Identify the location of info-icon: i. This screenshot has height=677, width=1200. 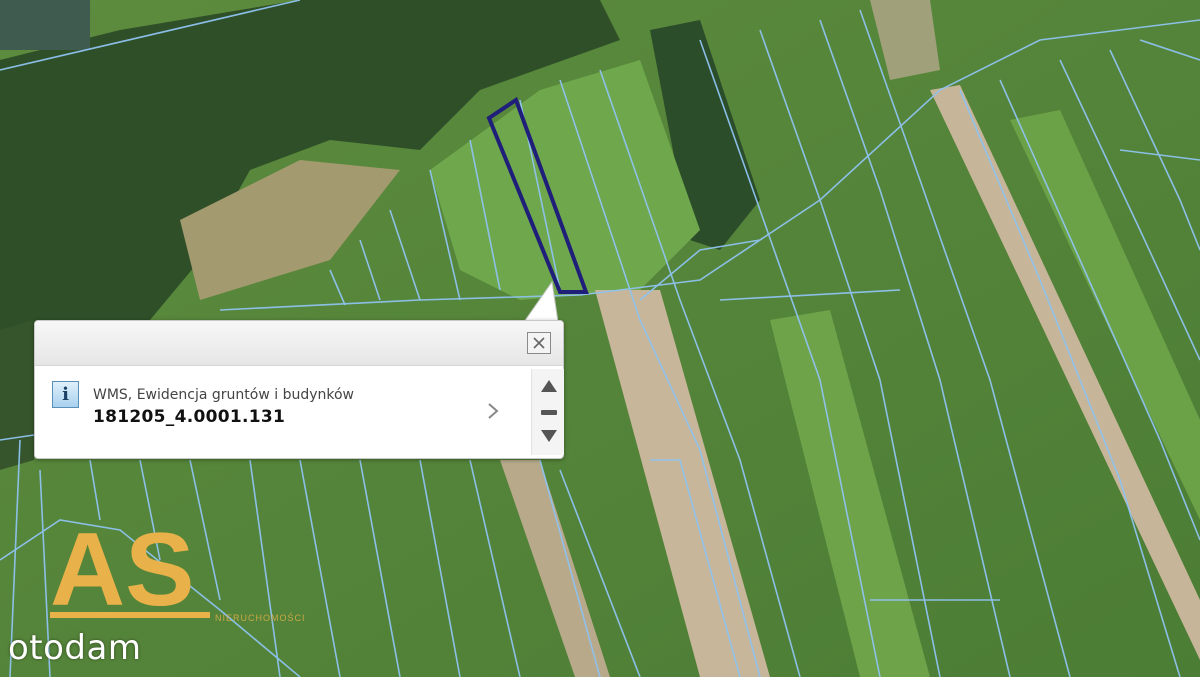
(65, 394).